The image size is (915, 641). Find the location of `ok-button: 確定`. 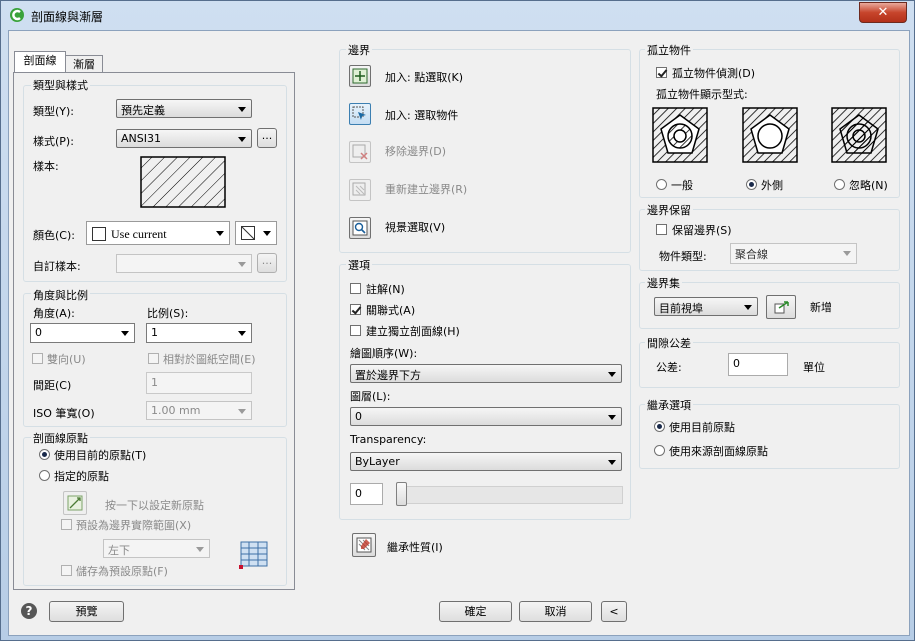

ok-button: 確定 is located at coordinates (475, 611).